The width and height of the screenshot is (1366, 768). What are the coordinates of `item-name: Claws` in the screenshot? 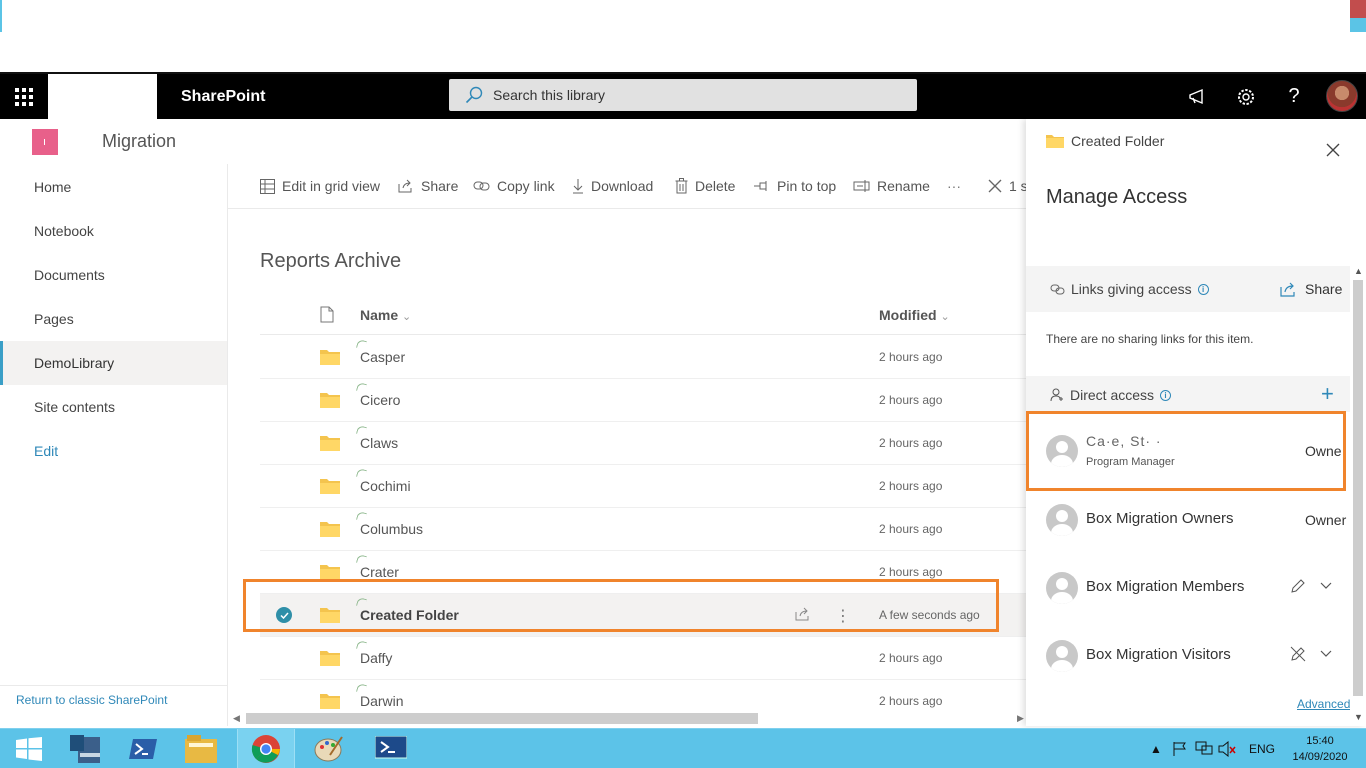 It's located at (379, 443).